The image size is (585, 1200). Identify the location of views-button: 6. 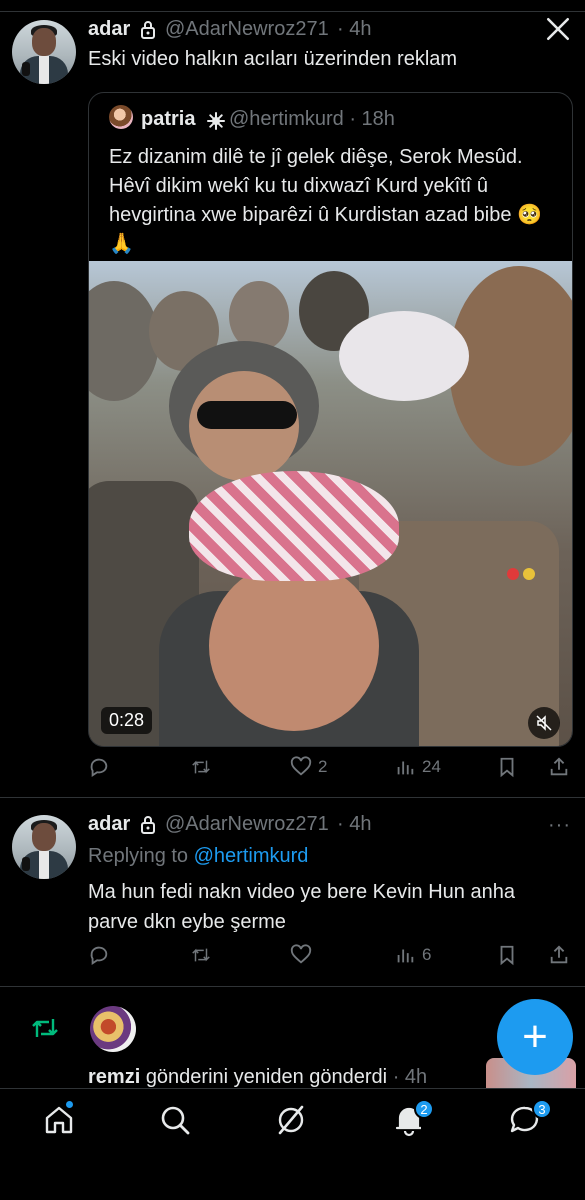
(412, 955).